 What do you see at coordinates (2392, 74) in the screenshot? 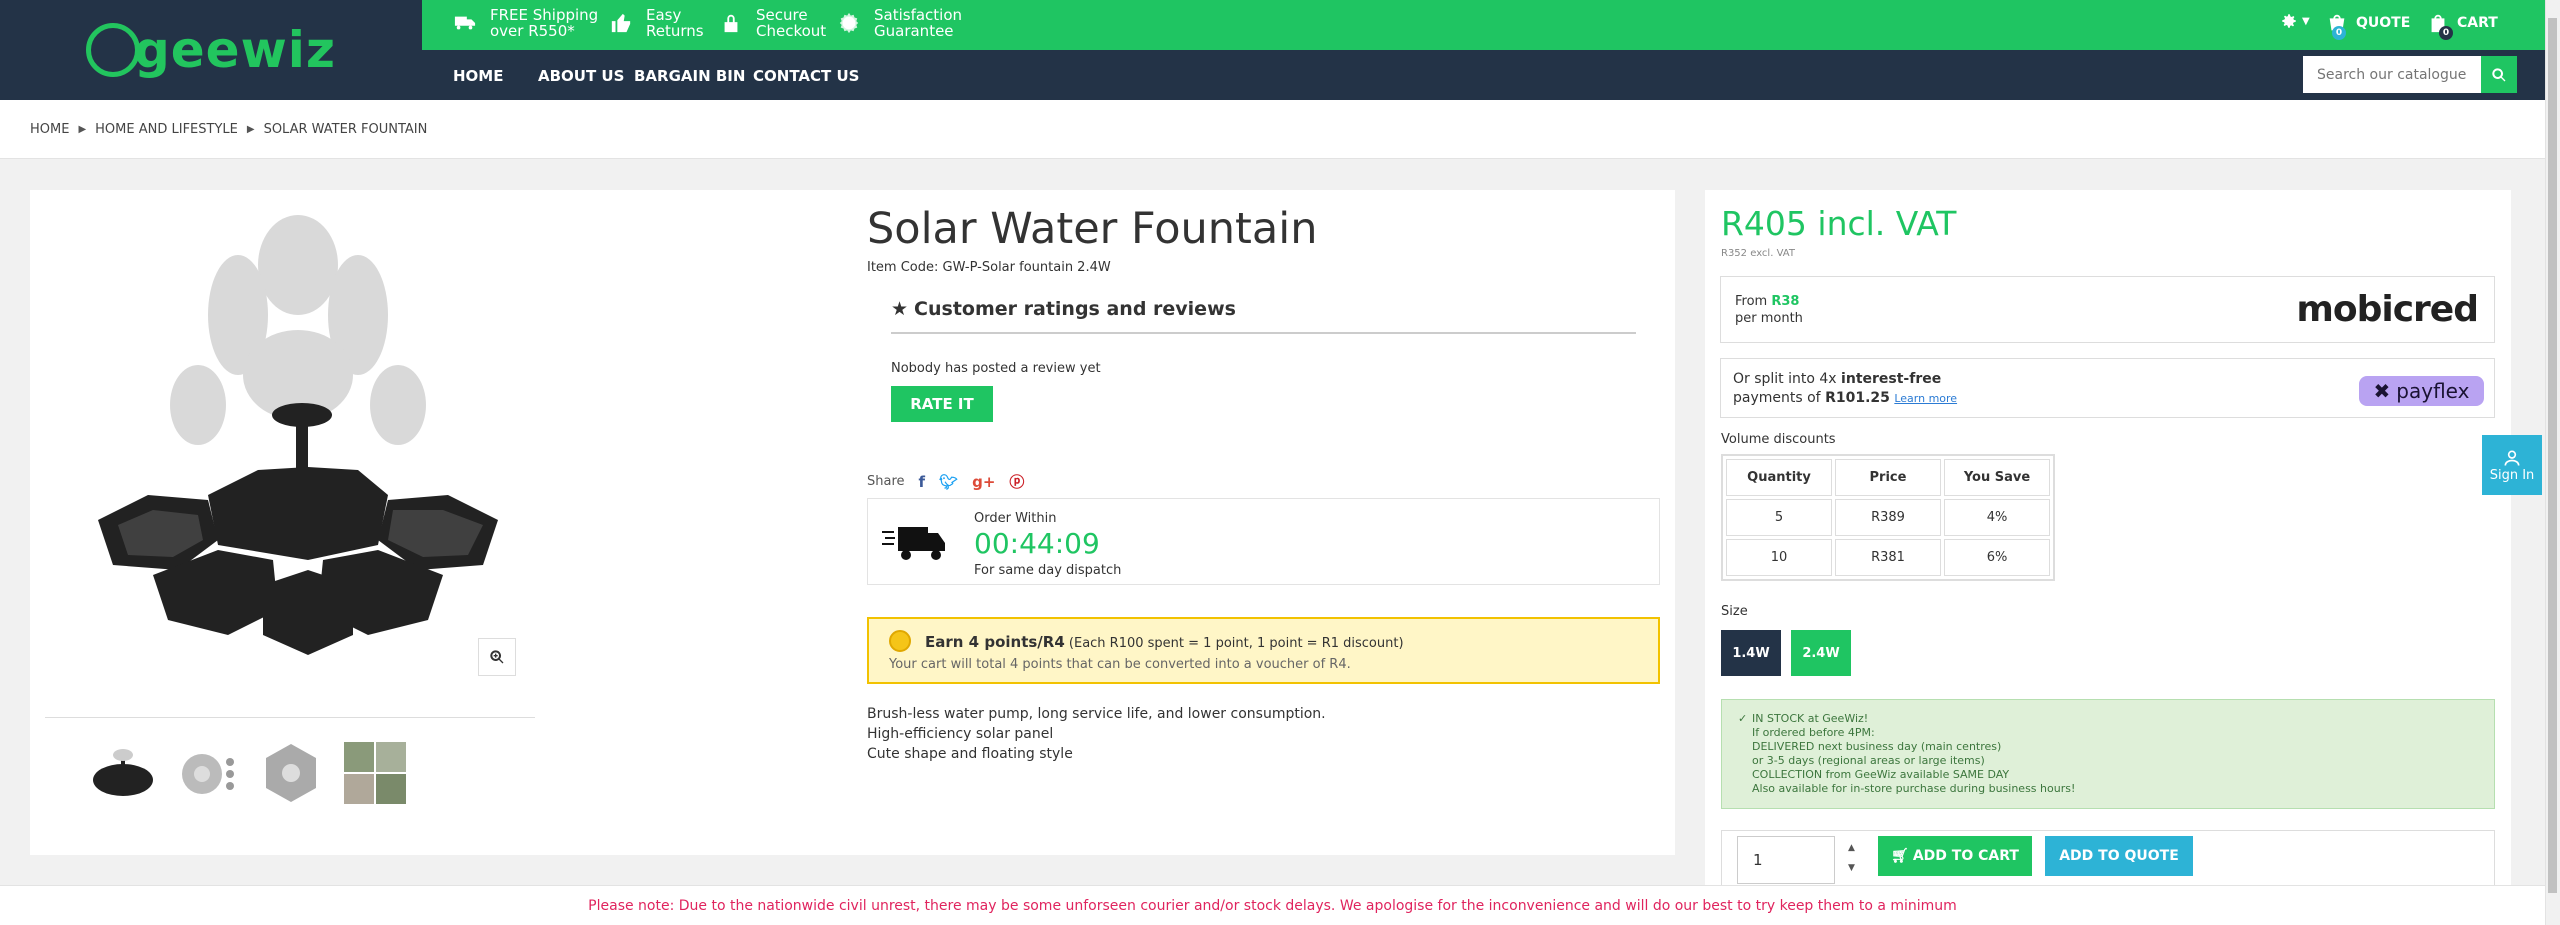
I see `search-input` at bounding box center [2392, 74].